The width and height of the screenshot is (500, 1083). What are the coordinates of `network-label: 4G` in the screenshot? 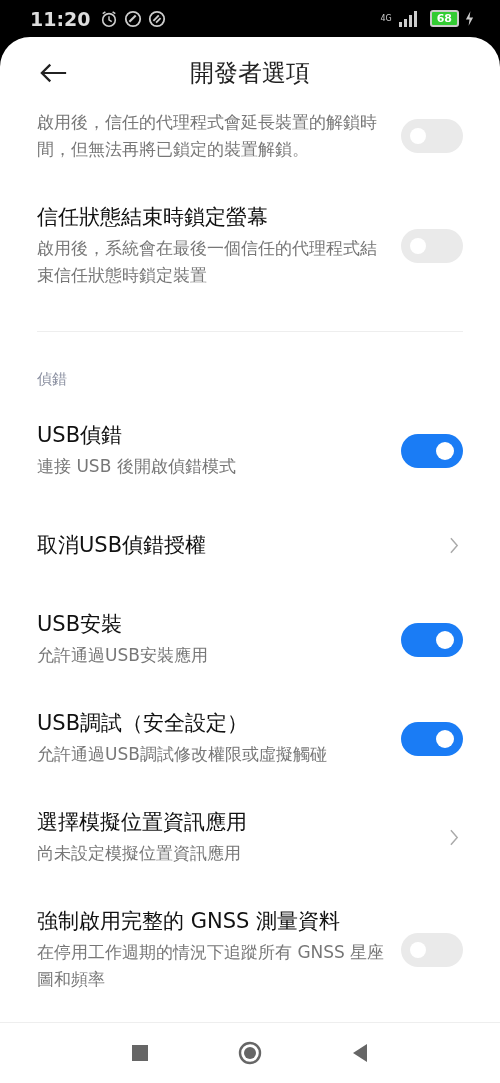 It's located at (386, 18).